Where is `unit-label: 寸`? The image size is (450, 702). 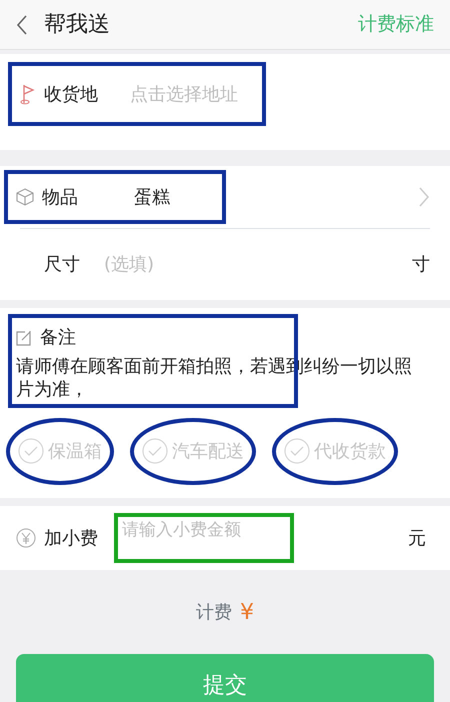
unit-label: 寸 is located at coordinates (421, 265).